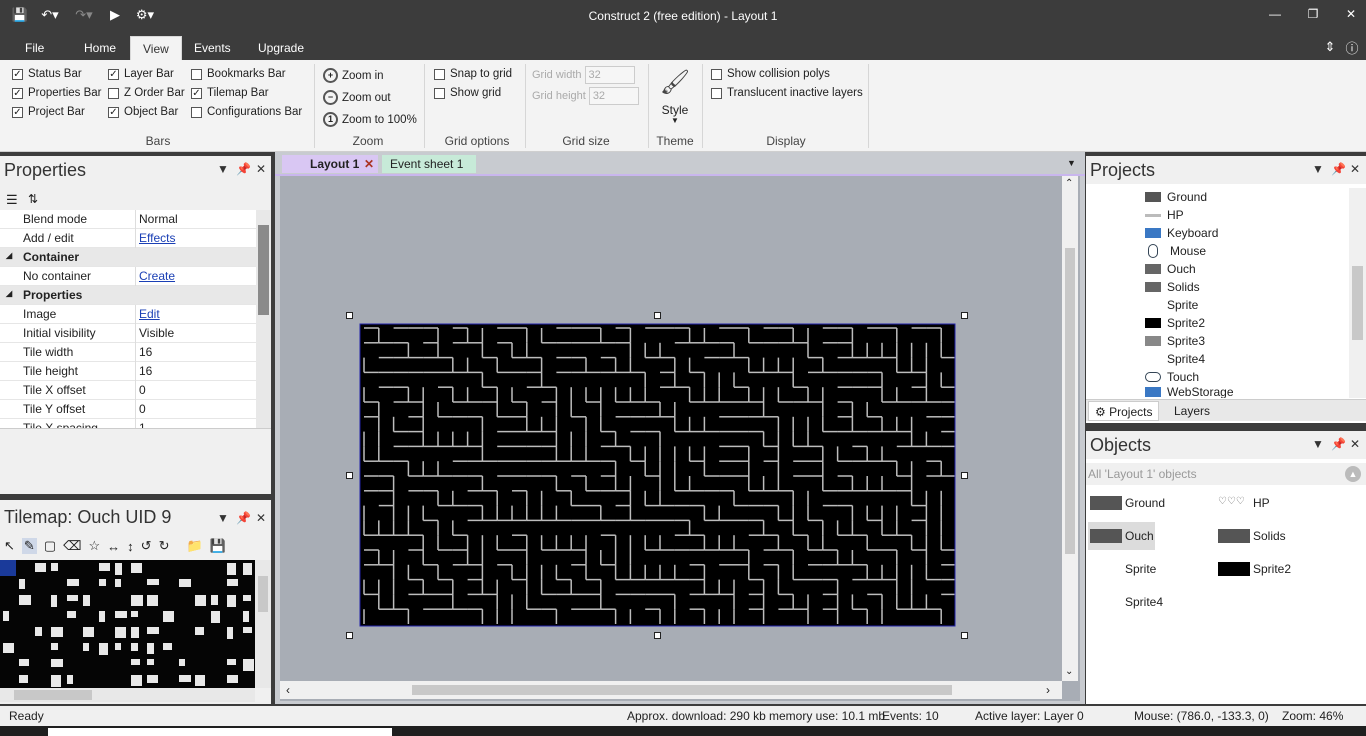 The image size is (1366, 736). What do you see at coordinates (29, 546) in the screenshot?
I see `pencil-icon: ✎` at bounding box center [29, 546].